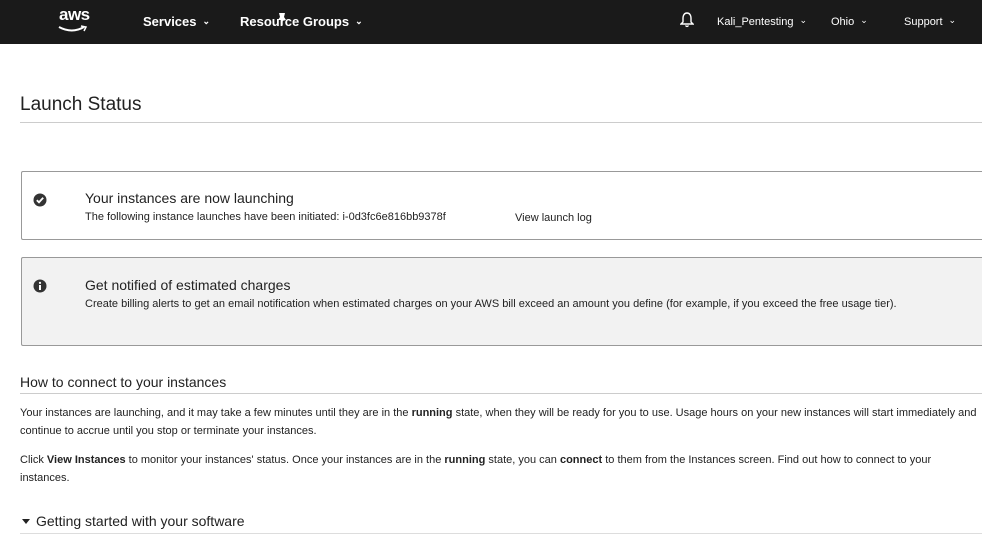 This screenshot has width=982, height=541. Describe the element at coordinates (843, 22) in the screenshot. I see `region-label: Ohio` at that location.